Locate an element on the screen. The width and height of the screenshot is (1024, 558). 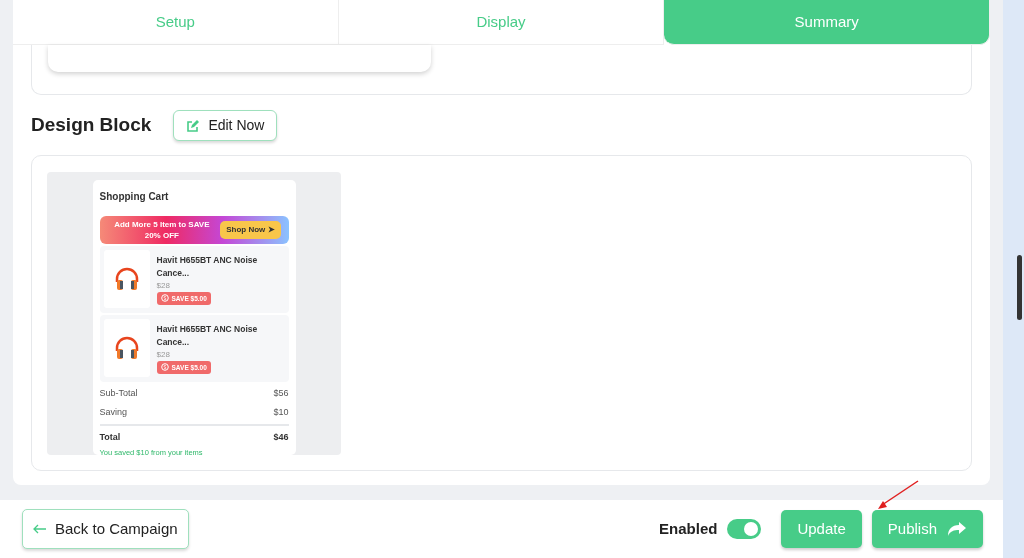
edit-button: Edit Now is located at coordinates (225, 125).